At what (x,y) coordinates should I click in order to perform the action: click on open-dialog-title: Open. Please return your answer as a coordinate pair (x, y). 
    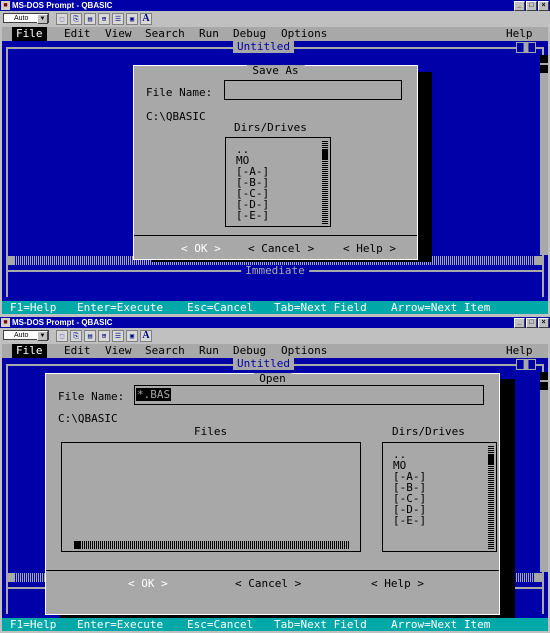
    Looking at the image, I should click on (272, 379).